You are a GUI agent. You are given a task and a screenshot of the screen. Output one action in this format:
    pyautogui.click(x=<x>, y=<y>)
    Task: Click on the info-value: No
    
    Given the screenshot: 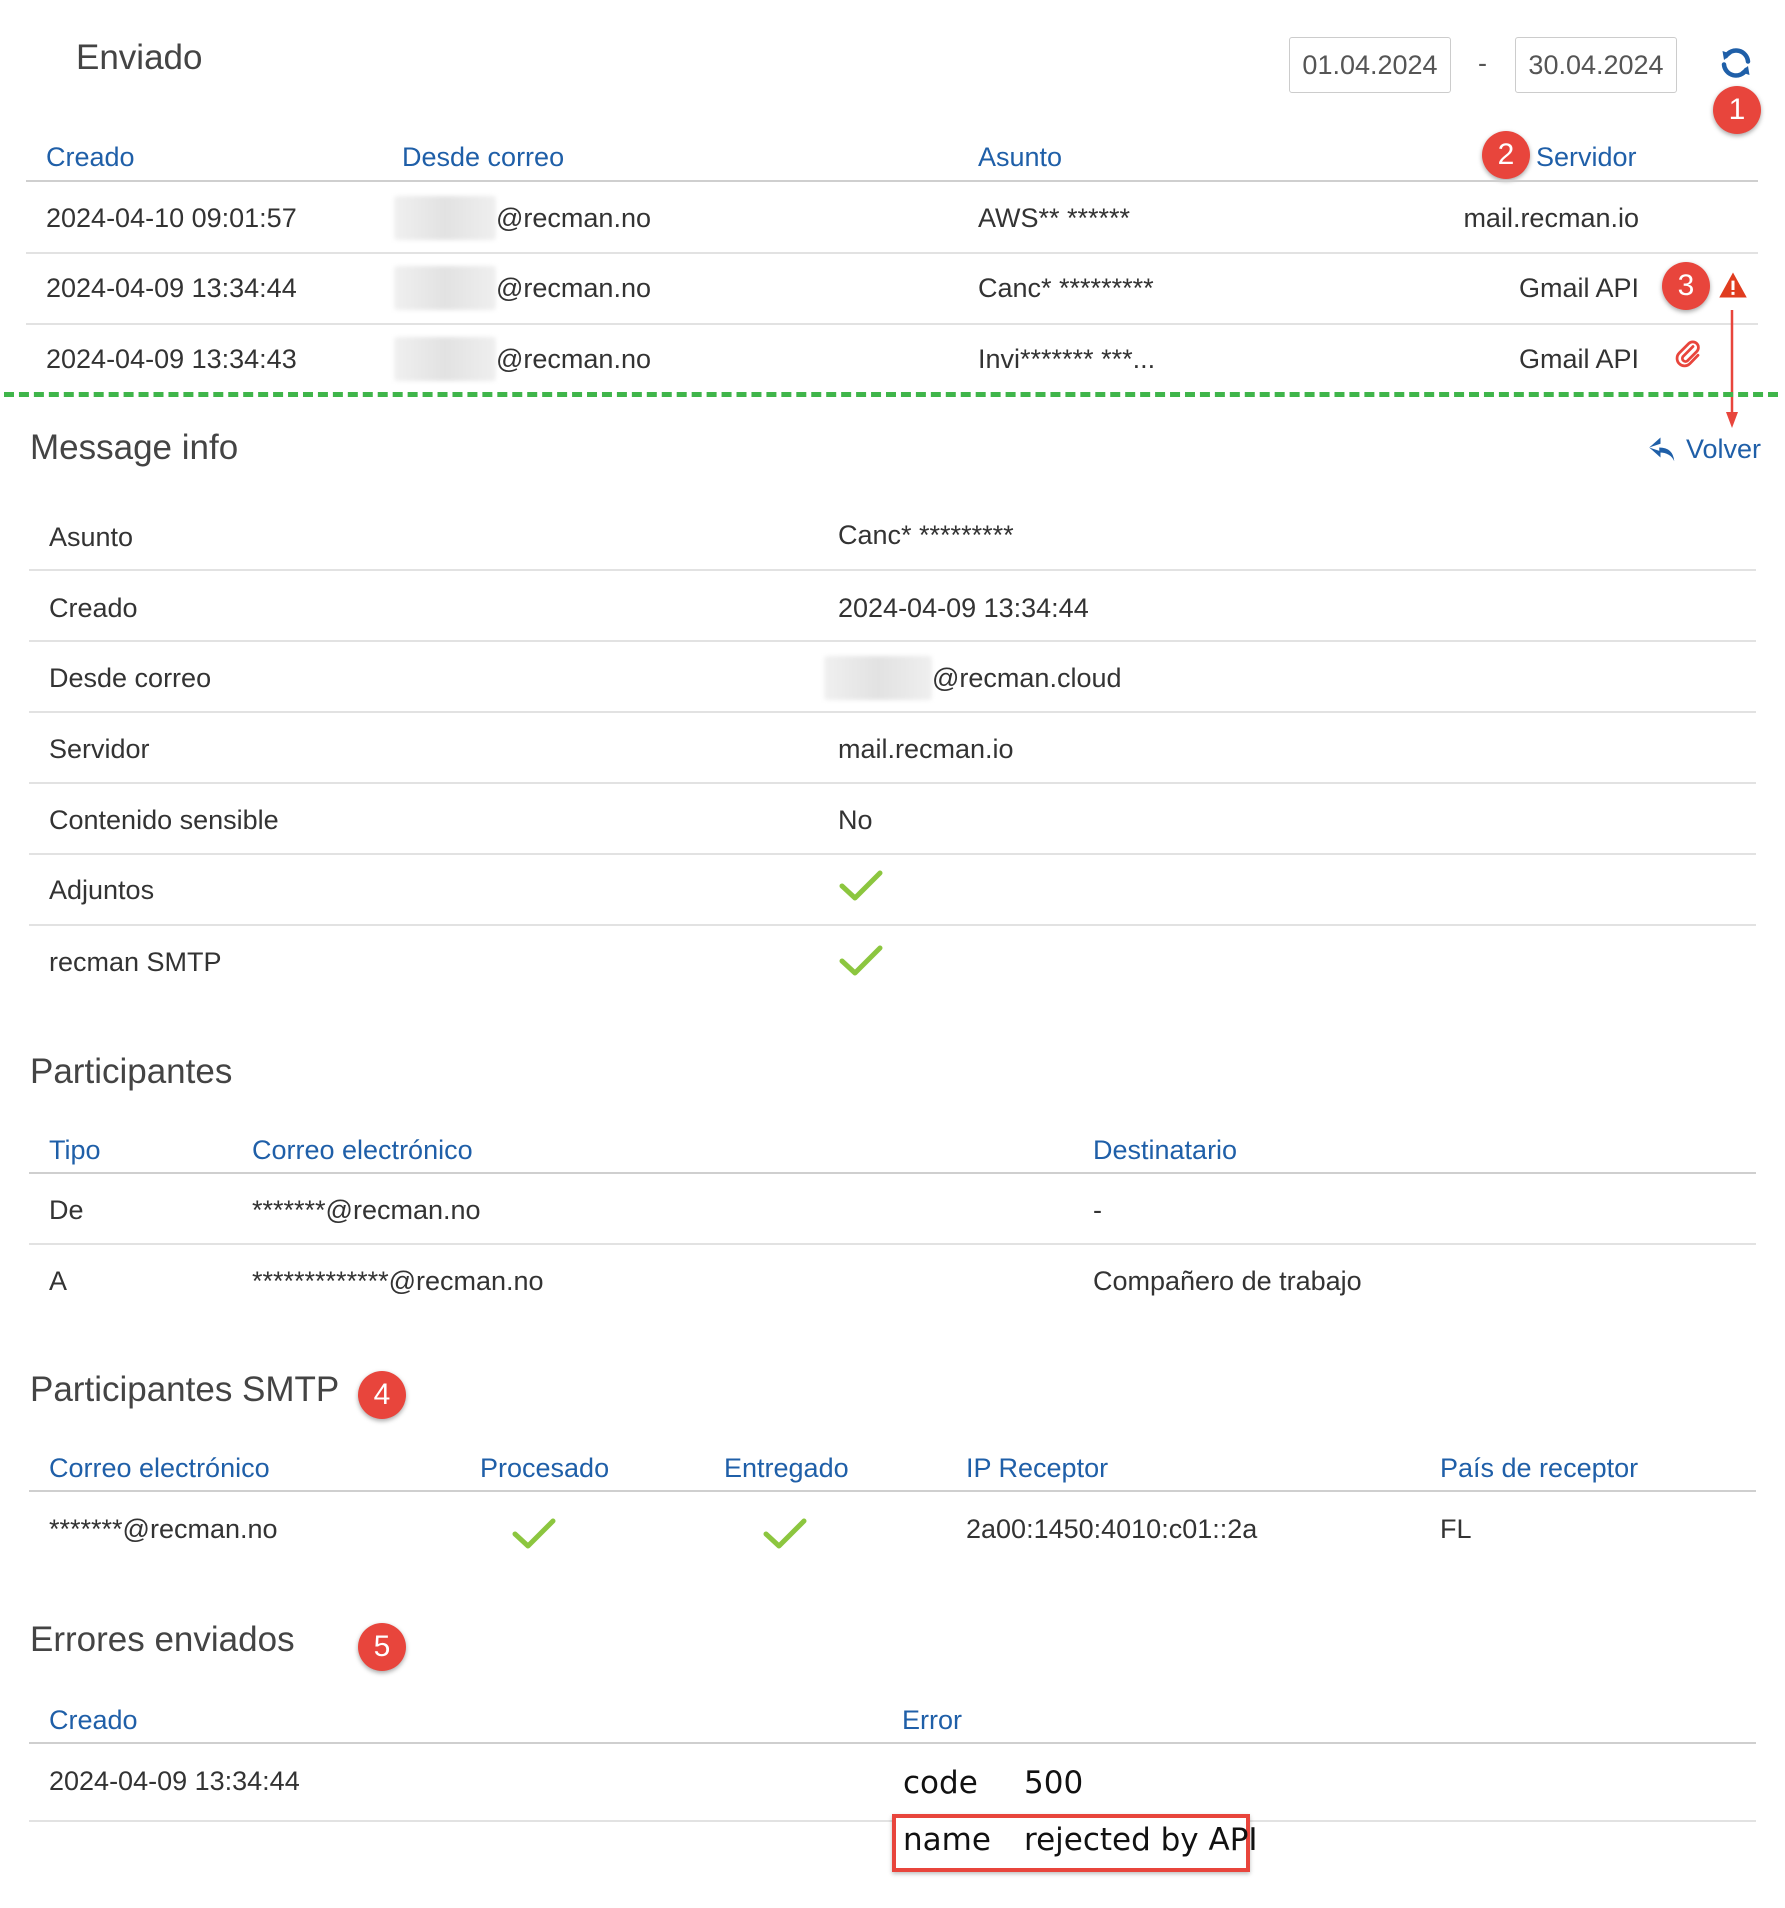 What is the action you would take?
    pyautogui.click(x=855, y=820)
    